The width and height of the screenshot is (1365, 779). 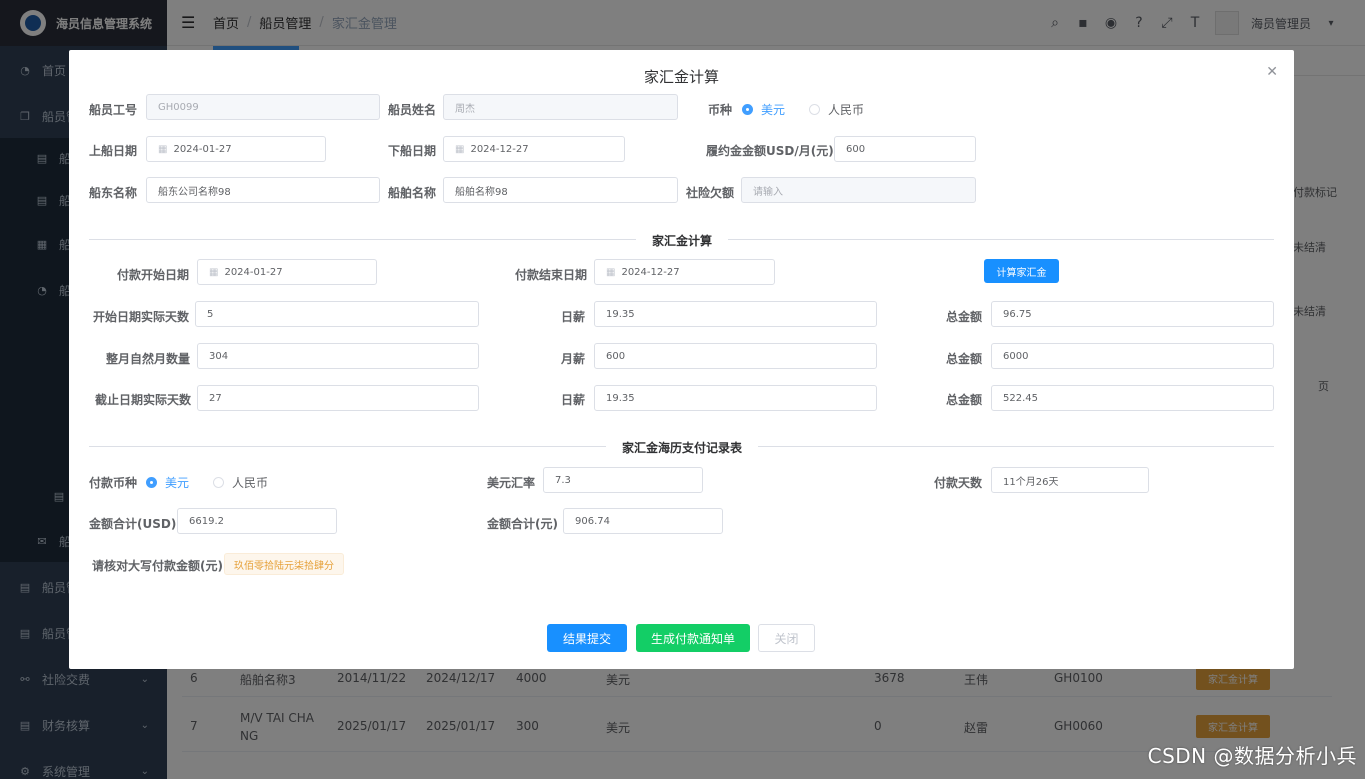 What do you see at coordinates (287, 272) in the screenshot?
I see `pay-start-picker: ▦ 2024-01-27` at bounding box center [287, 272].